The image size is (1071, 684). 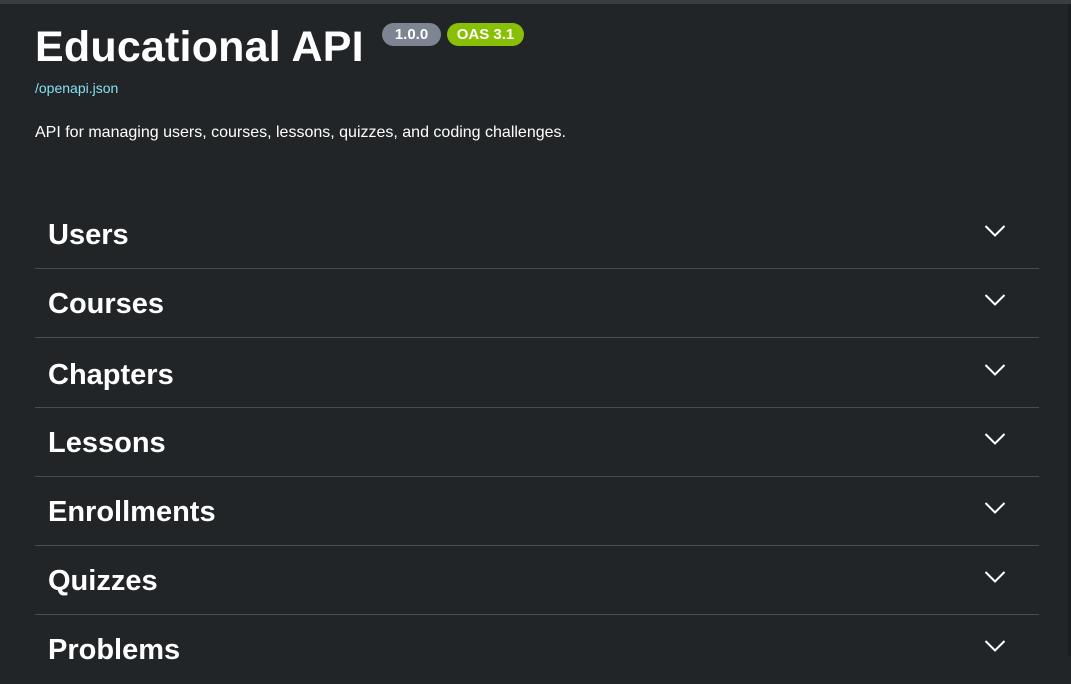 What do you see at coordinates (111, 375) in the screenshot?
I see `tag-label: Chapters` at bounding box center [111, 375].